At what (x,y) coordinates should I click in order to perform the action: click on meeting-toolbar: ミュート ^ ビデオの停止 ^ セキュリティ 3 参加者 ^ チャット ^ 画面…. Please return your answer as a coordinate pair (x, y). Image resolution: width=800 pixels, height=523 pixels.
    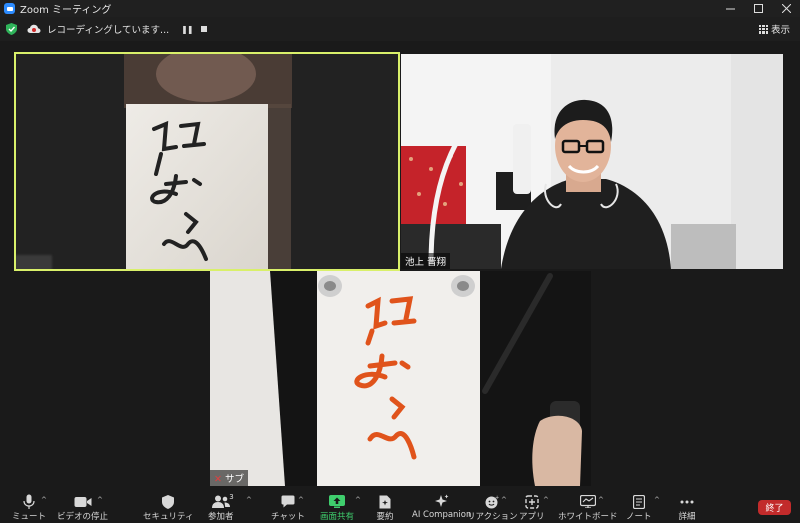
    Looking at the image, I should click on (400, 507).